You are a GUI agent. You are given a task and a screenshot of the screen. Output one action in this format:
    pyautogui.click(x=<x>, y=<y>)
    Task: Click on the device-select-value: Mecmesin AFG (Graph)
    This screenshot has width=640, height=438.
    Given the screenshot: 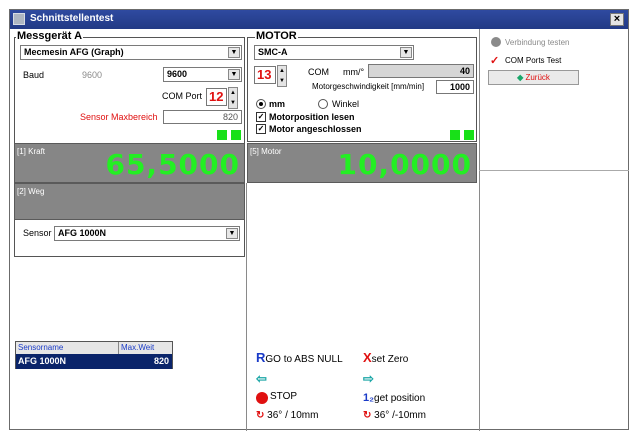 What is the action you would take?
    pyautogui.click(x=74, y=52)
    